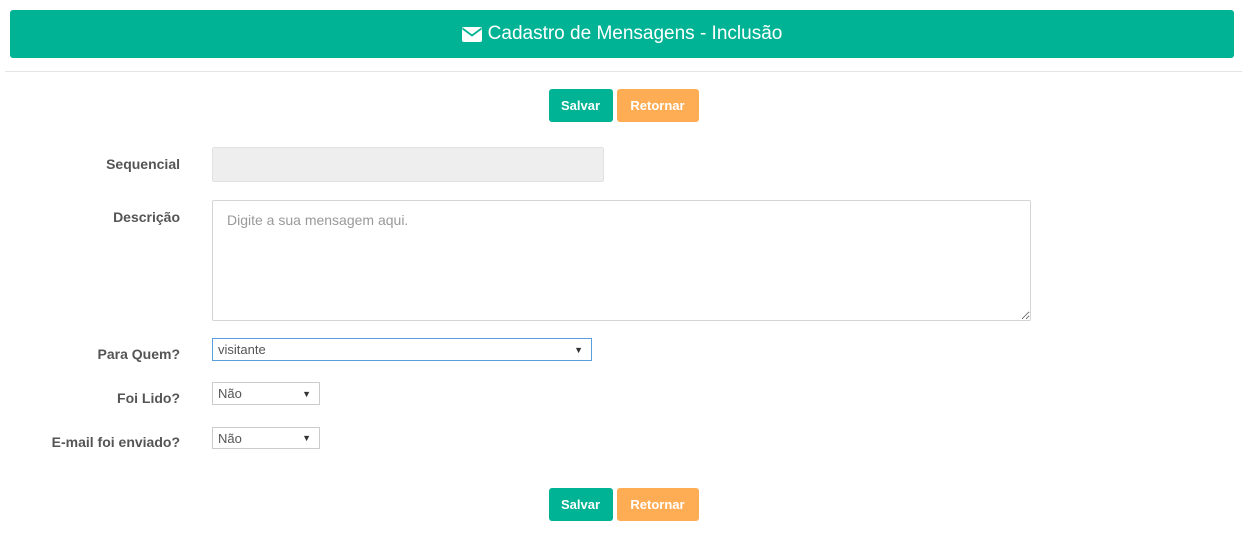  Describe the element at coordinates (146, 217) in the screenshot. I see `descricao-label: Descrição` at that location.